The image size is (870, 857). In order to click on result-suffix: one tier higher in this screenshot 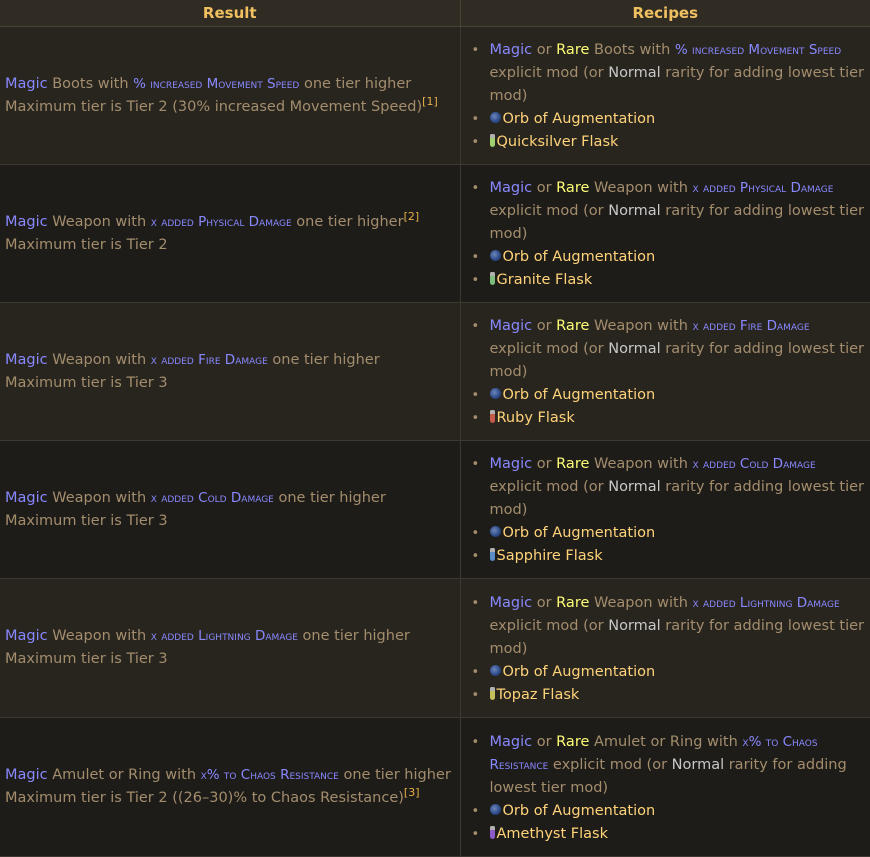, I will do `click(356, 636)`.